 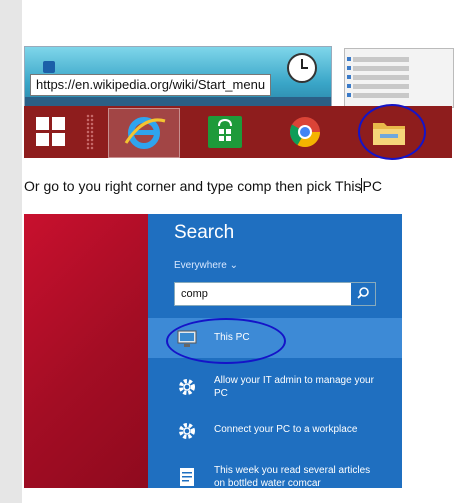 What do you see at coordinates (151, 85) in the screenshot?
I see `url-tooltip: https://en.wikipedia.org/wiki/Start_menu` at bounding box center [151, 85].